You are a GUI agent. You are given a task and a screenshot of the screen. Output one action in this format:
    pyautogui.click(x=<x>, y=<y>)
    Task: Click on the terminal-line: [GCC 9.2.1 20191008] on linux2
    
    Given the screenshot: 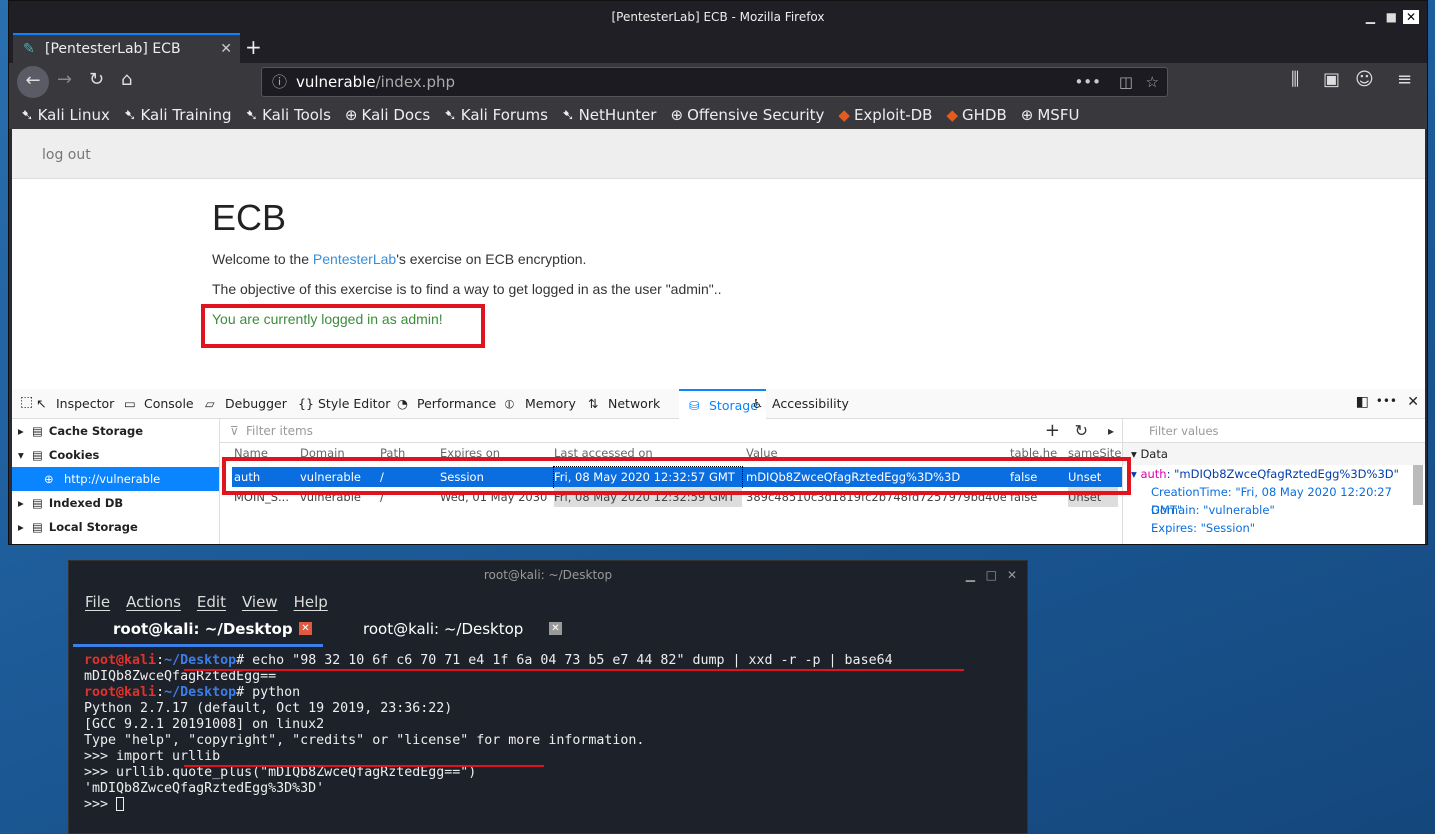 What is the action you would take?
    pyautogui.click(x=204, y=724)
    